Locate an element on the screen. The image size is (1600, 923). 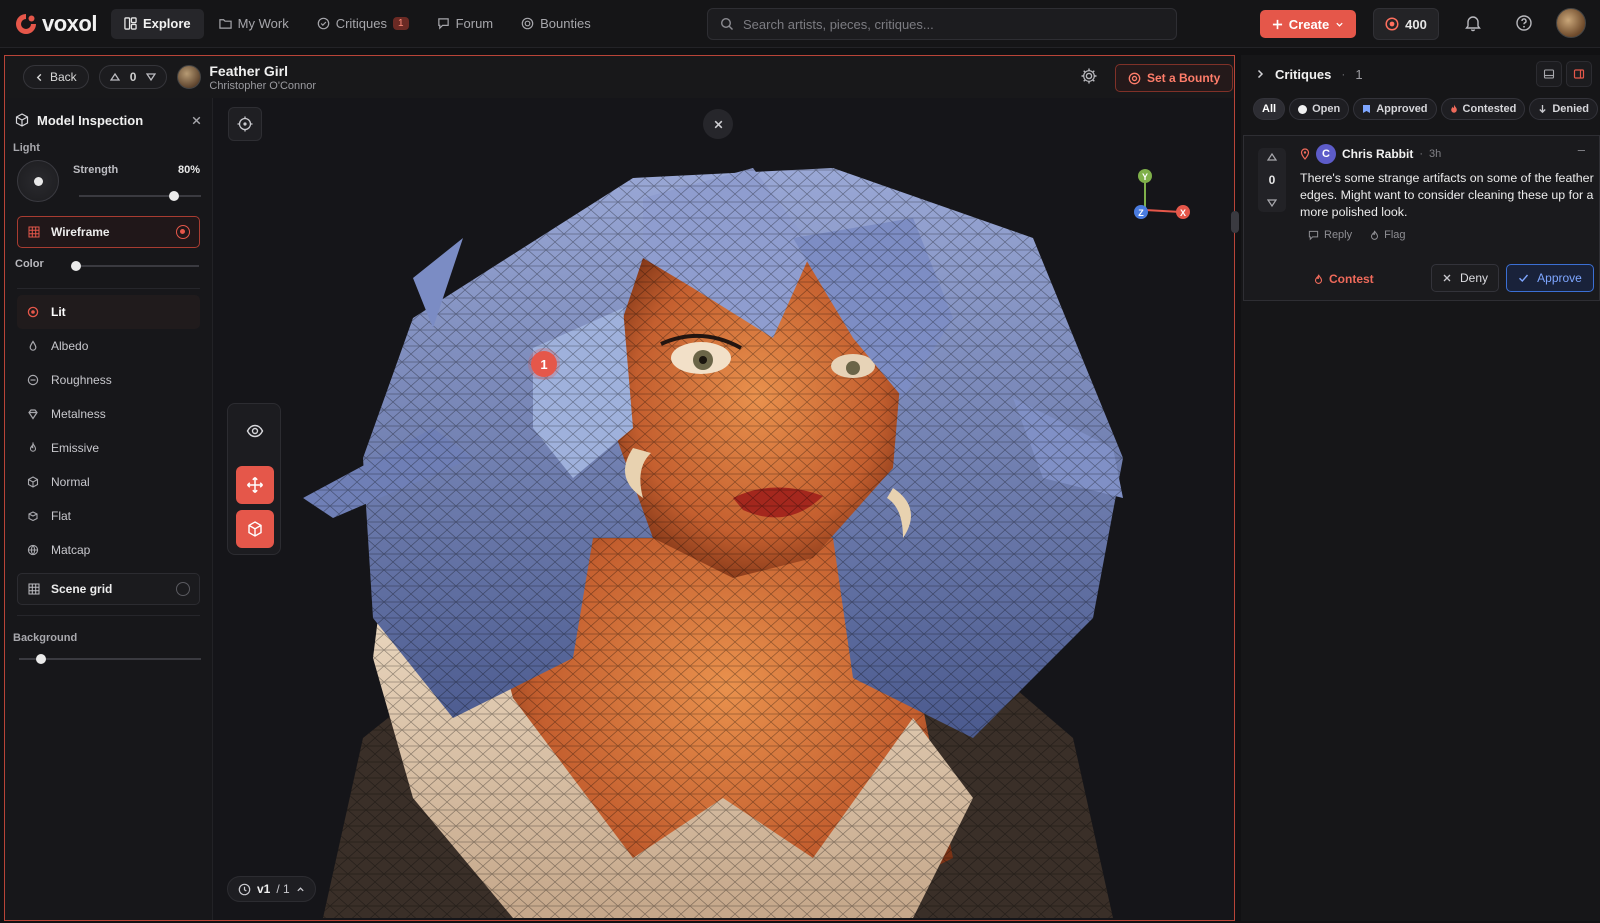
filter-denied: Denied is located at coordinates (1563, 109).